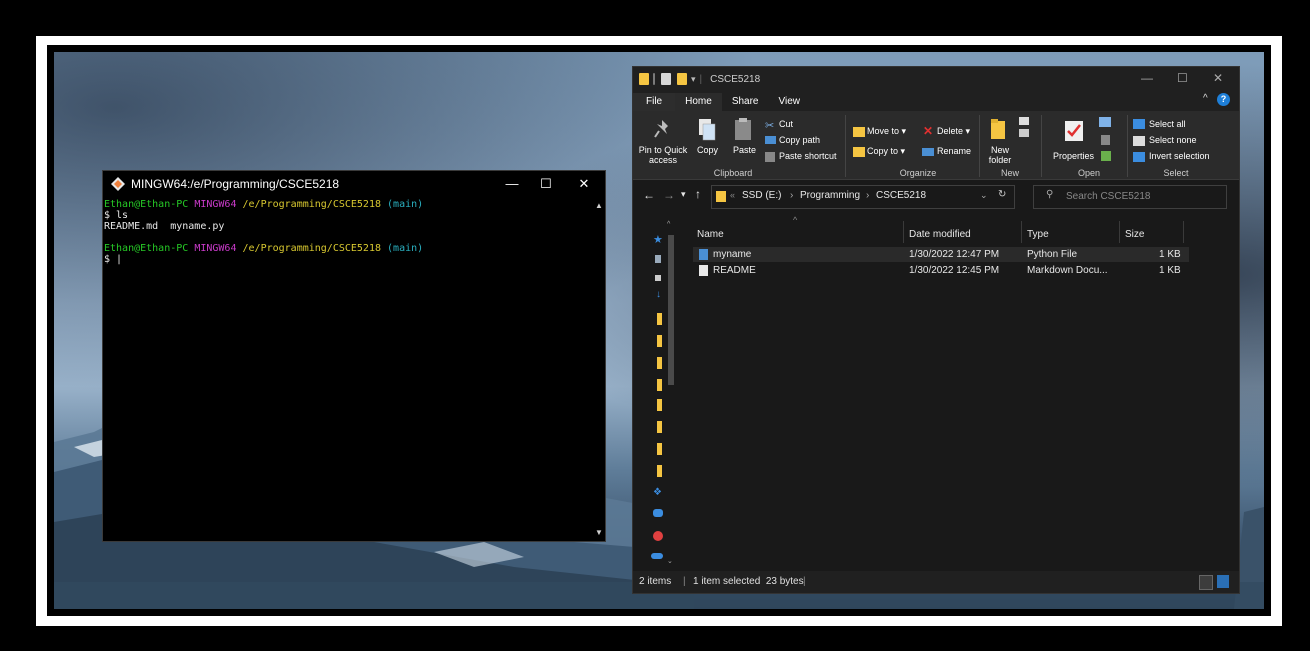 This screenshot has width=1310, height=651. Describe the element at coordinates (658, 278) in the screenshot. I see `documents-icon` at that location.